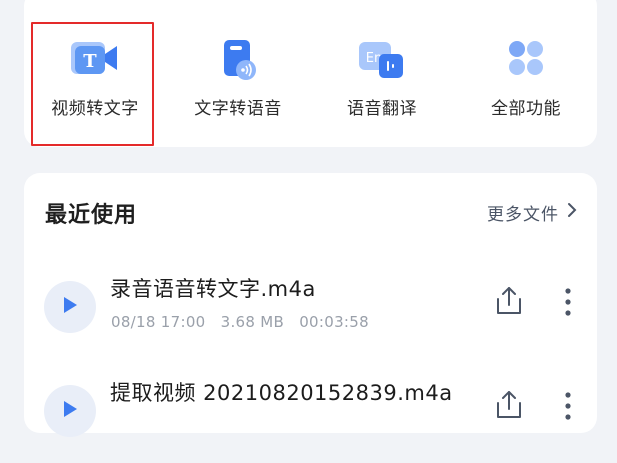 The image size is (617, 463). I want to click on file-duration: 00:03:58, so click(334, 322).